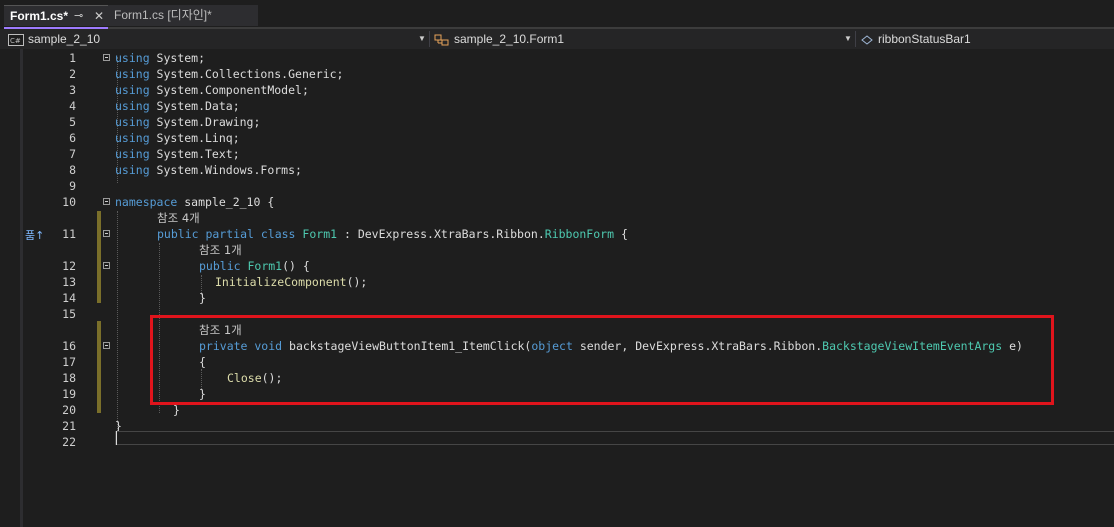 The width and height of the screenshot is (1114, 527). Describe the element at coordinates (69, 410) in the screenshot. I see `line-number: 20` at that location.